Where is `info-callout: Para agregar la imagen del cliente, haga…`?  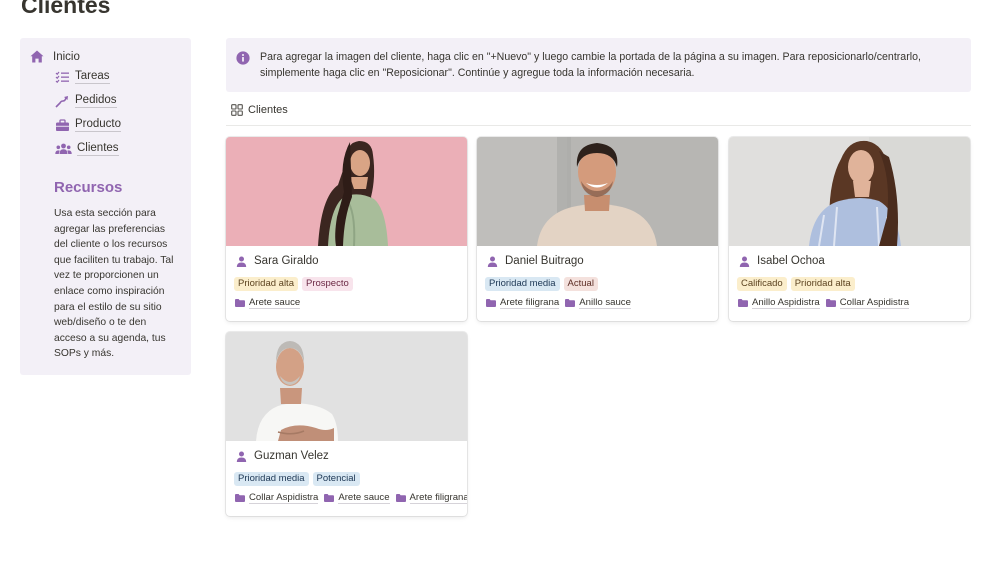 info-callout: Para agregar la imagen del cliente, haga… is located at coordinates (598, 65).